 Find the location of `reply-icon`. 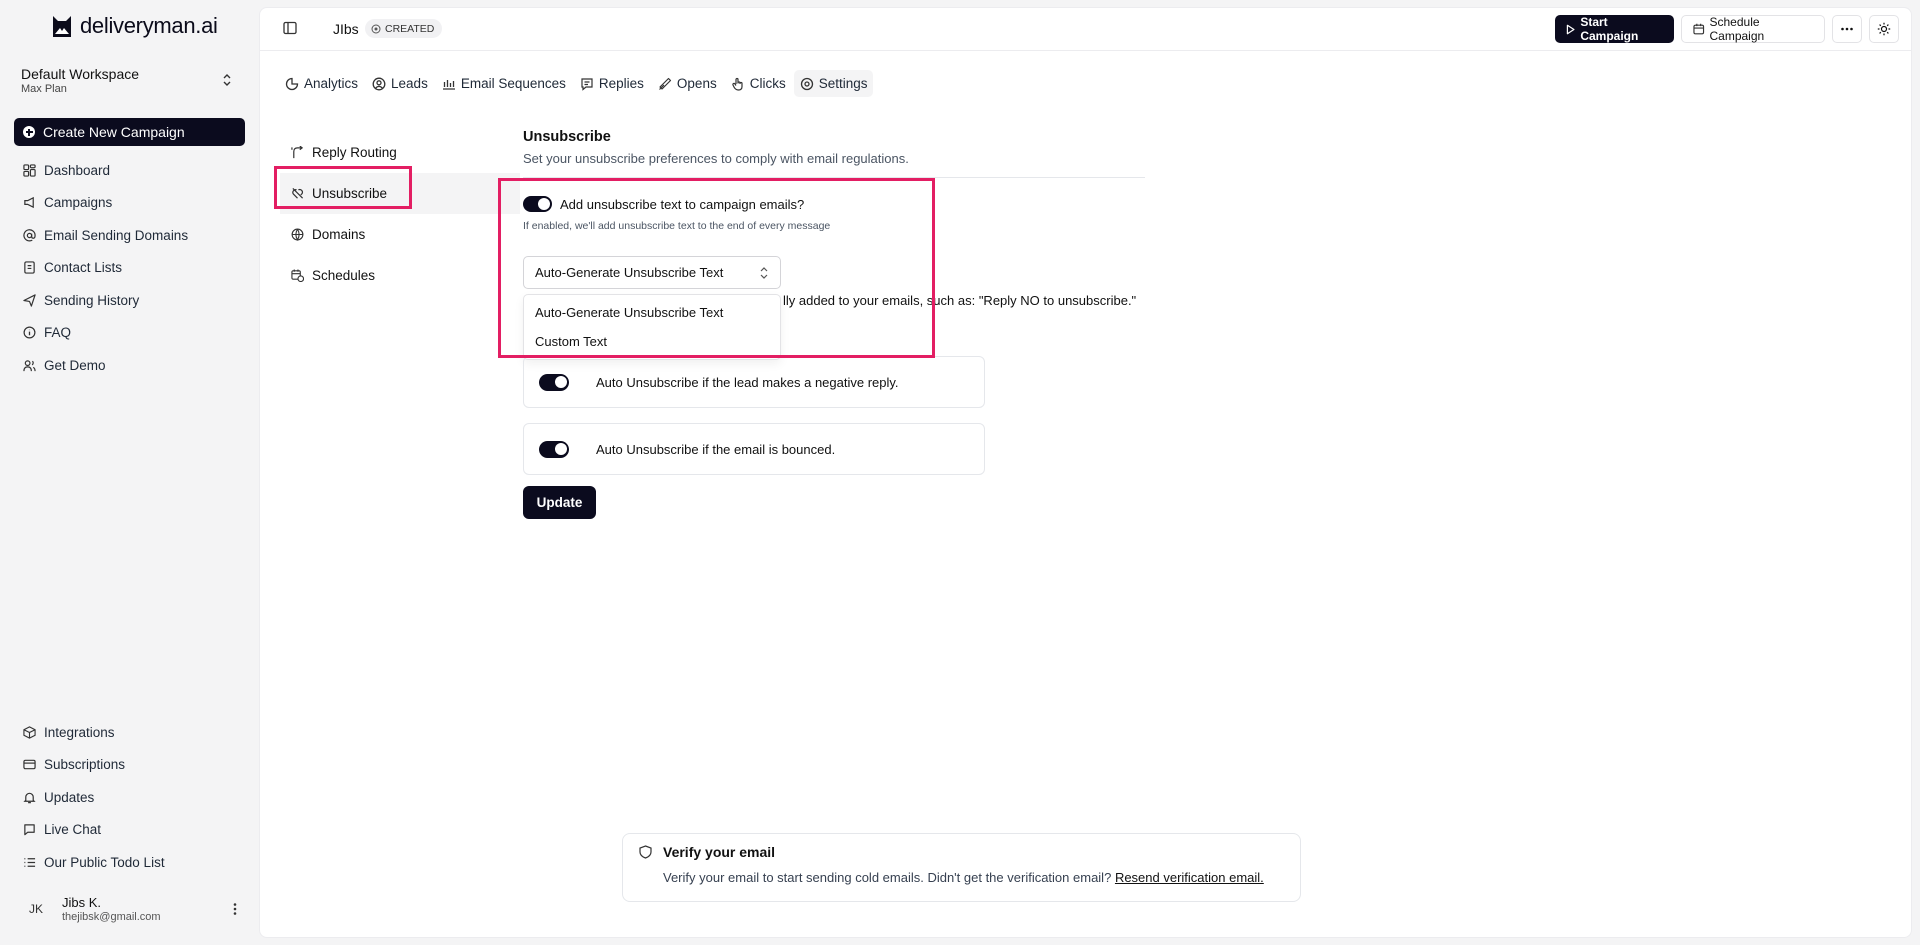

reply-icon is located at coordinates (587, 84).